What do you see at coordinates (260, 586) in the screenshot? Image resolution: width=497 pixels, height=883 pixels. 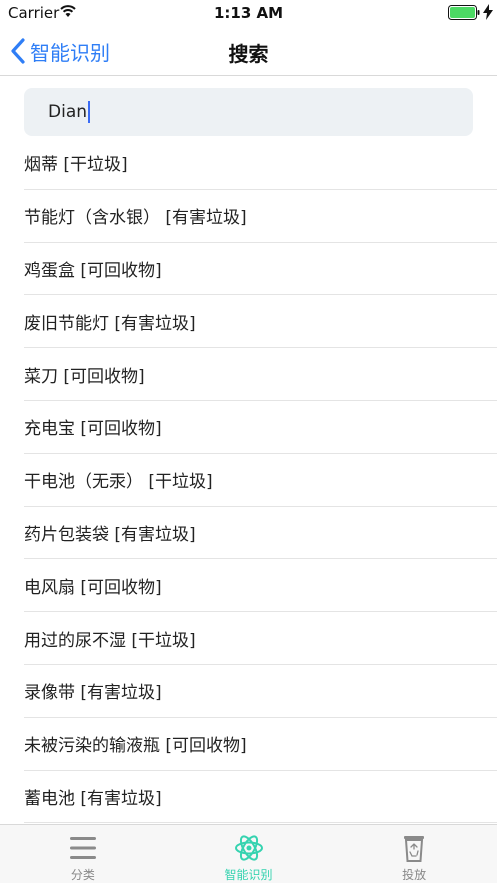 I see `list-item: 电风扇 [可回收物]` at bounding box center [260, 586].